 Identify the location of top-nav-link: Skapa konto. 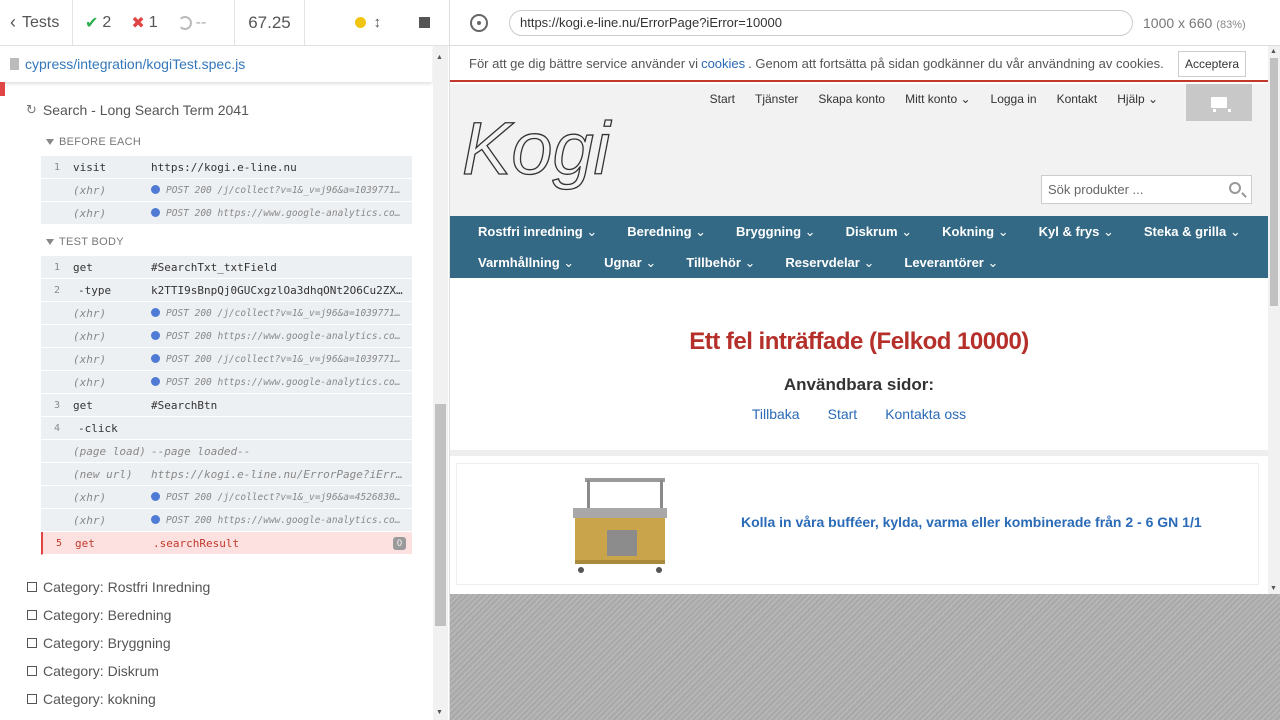
(851, 99).